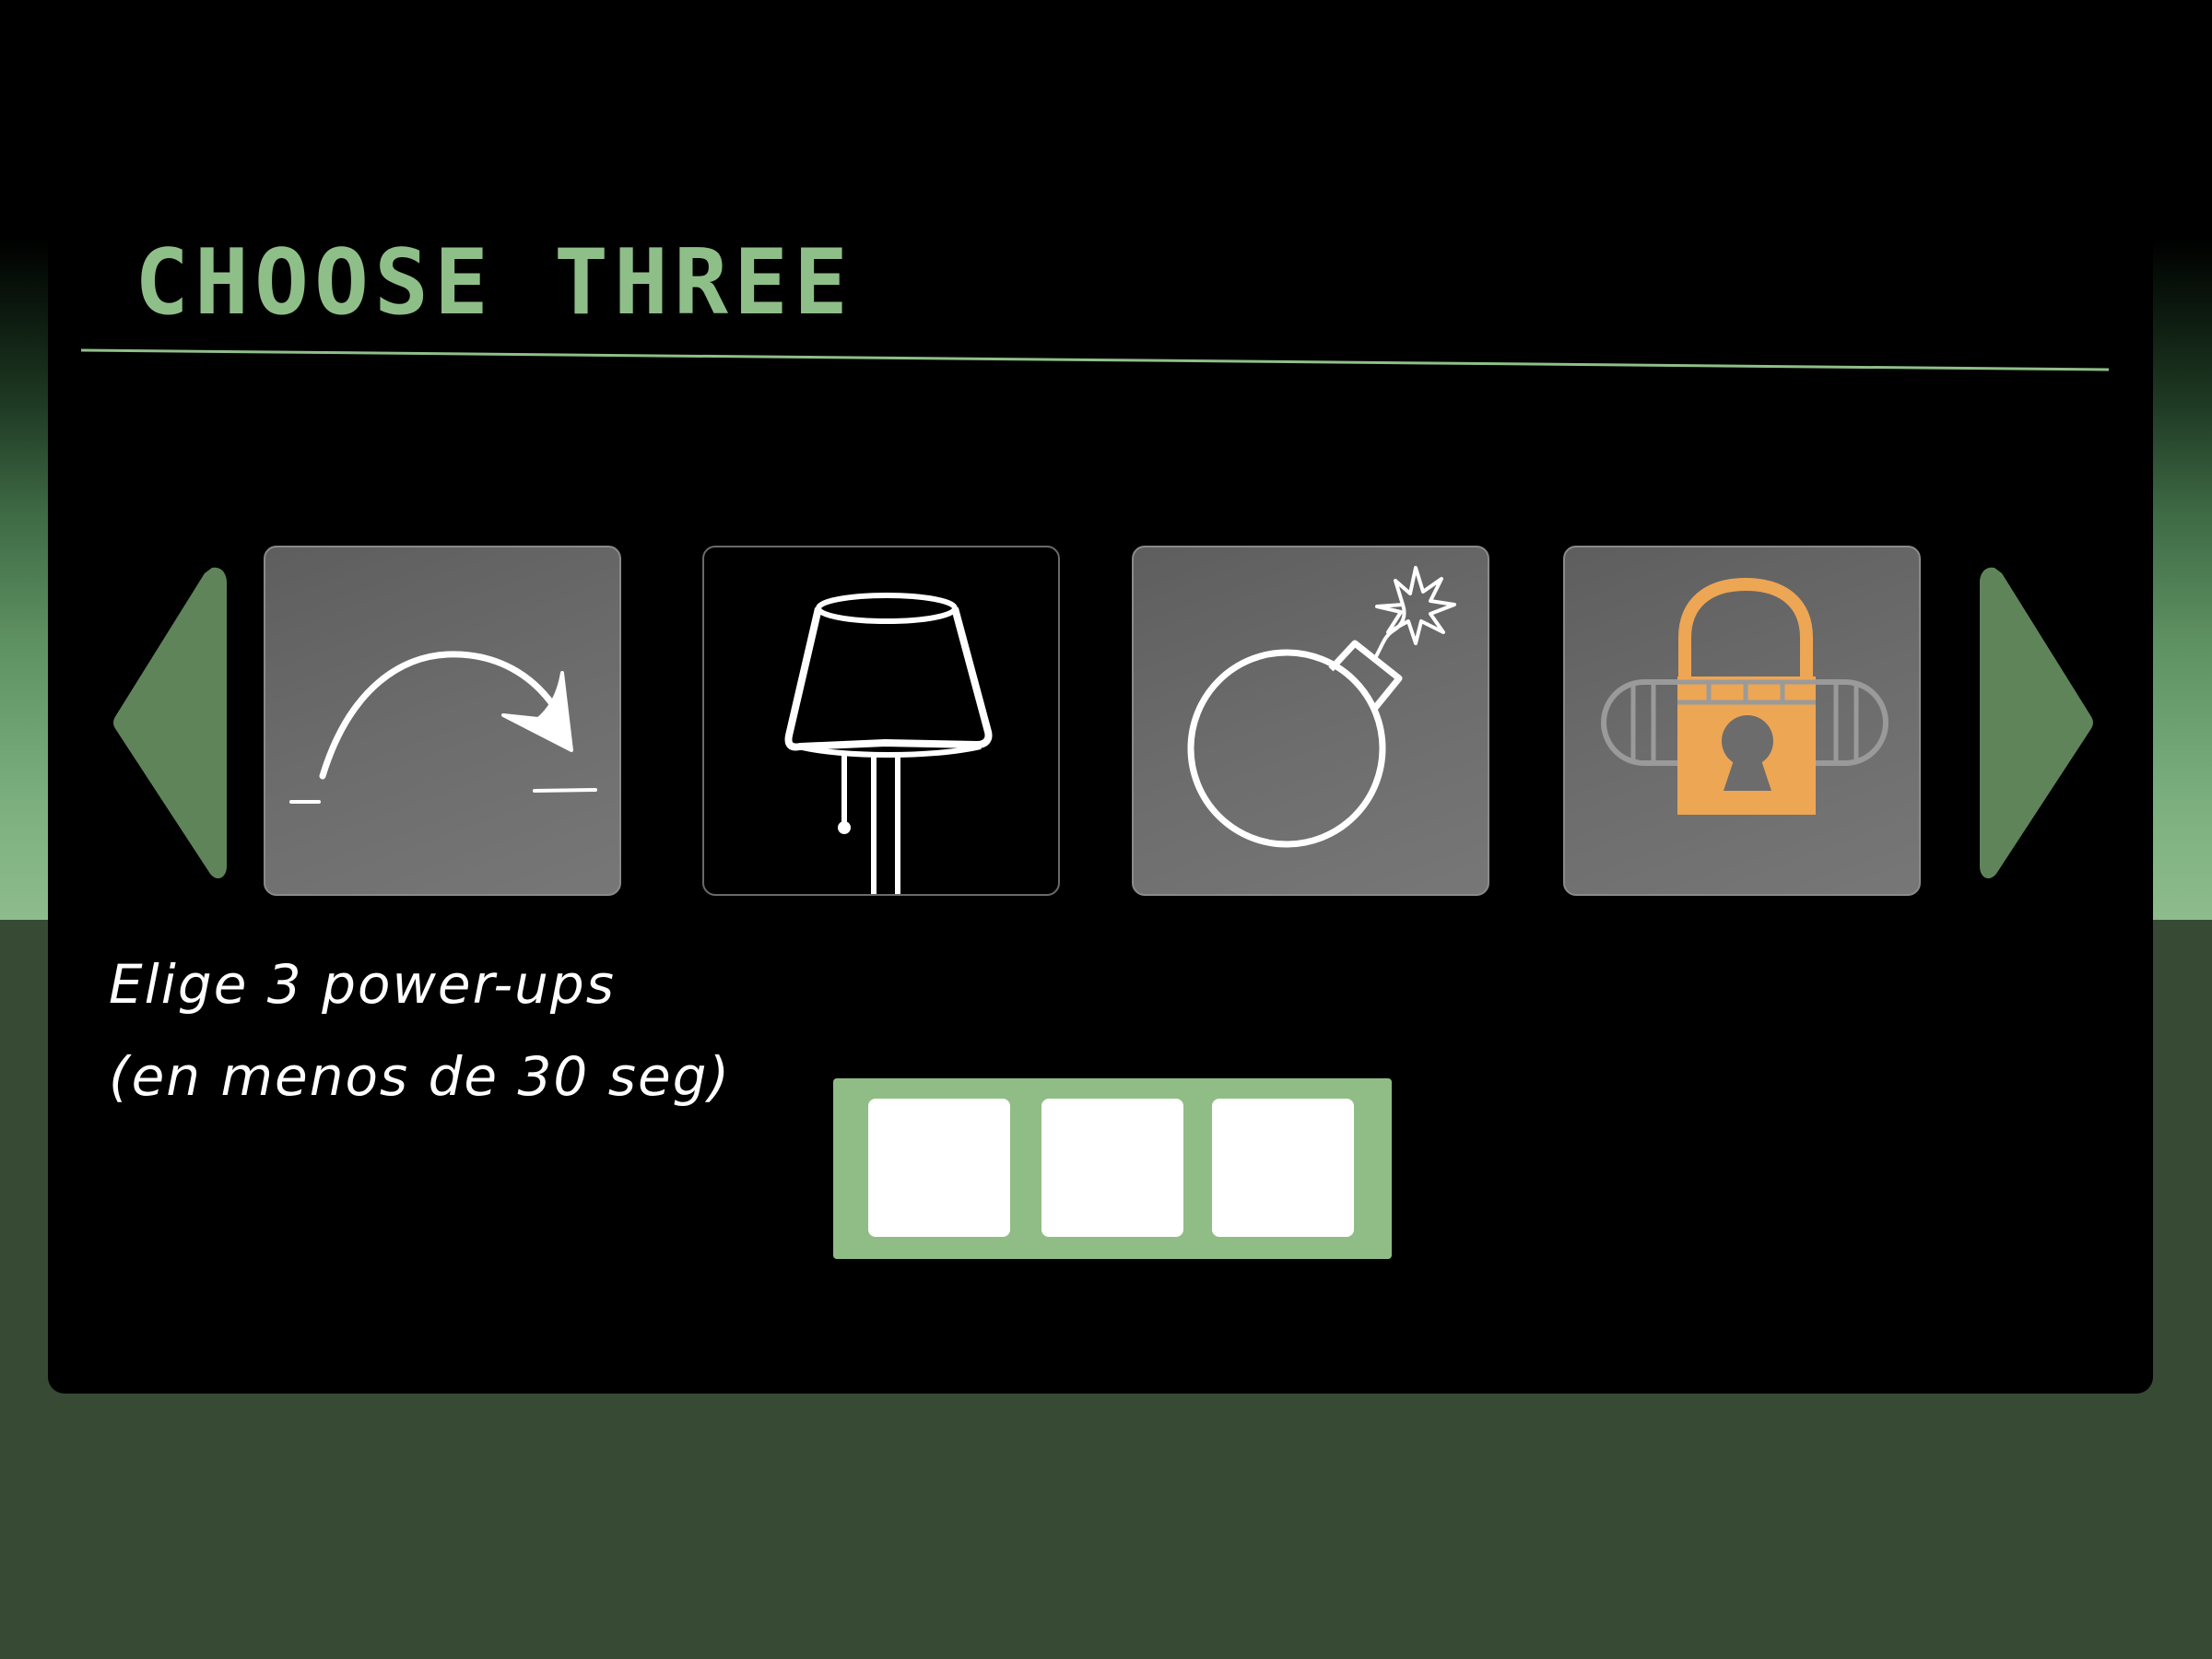  I want to click on selected-powerups-tray, so click(1112, 1168).